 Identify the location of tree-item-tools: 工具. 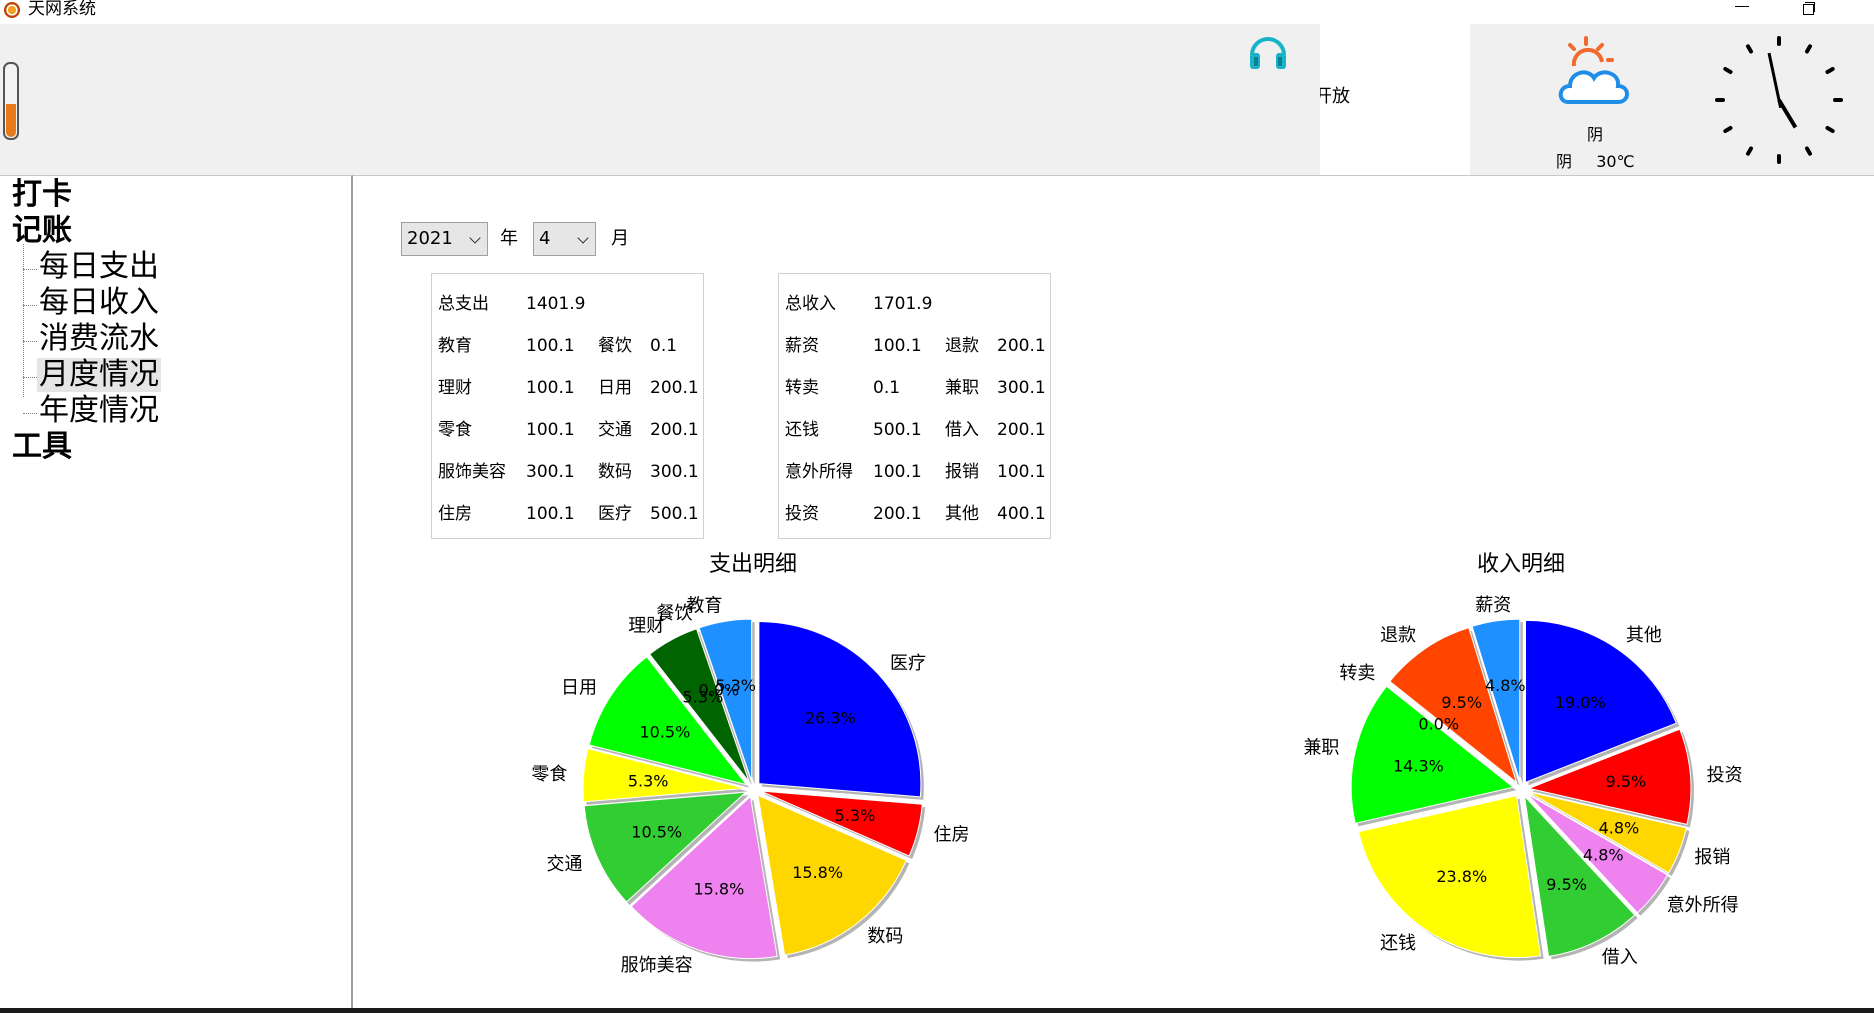
(42, 447).